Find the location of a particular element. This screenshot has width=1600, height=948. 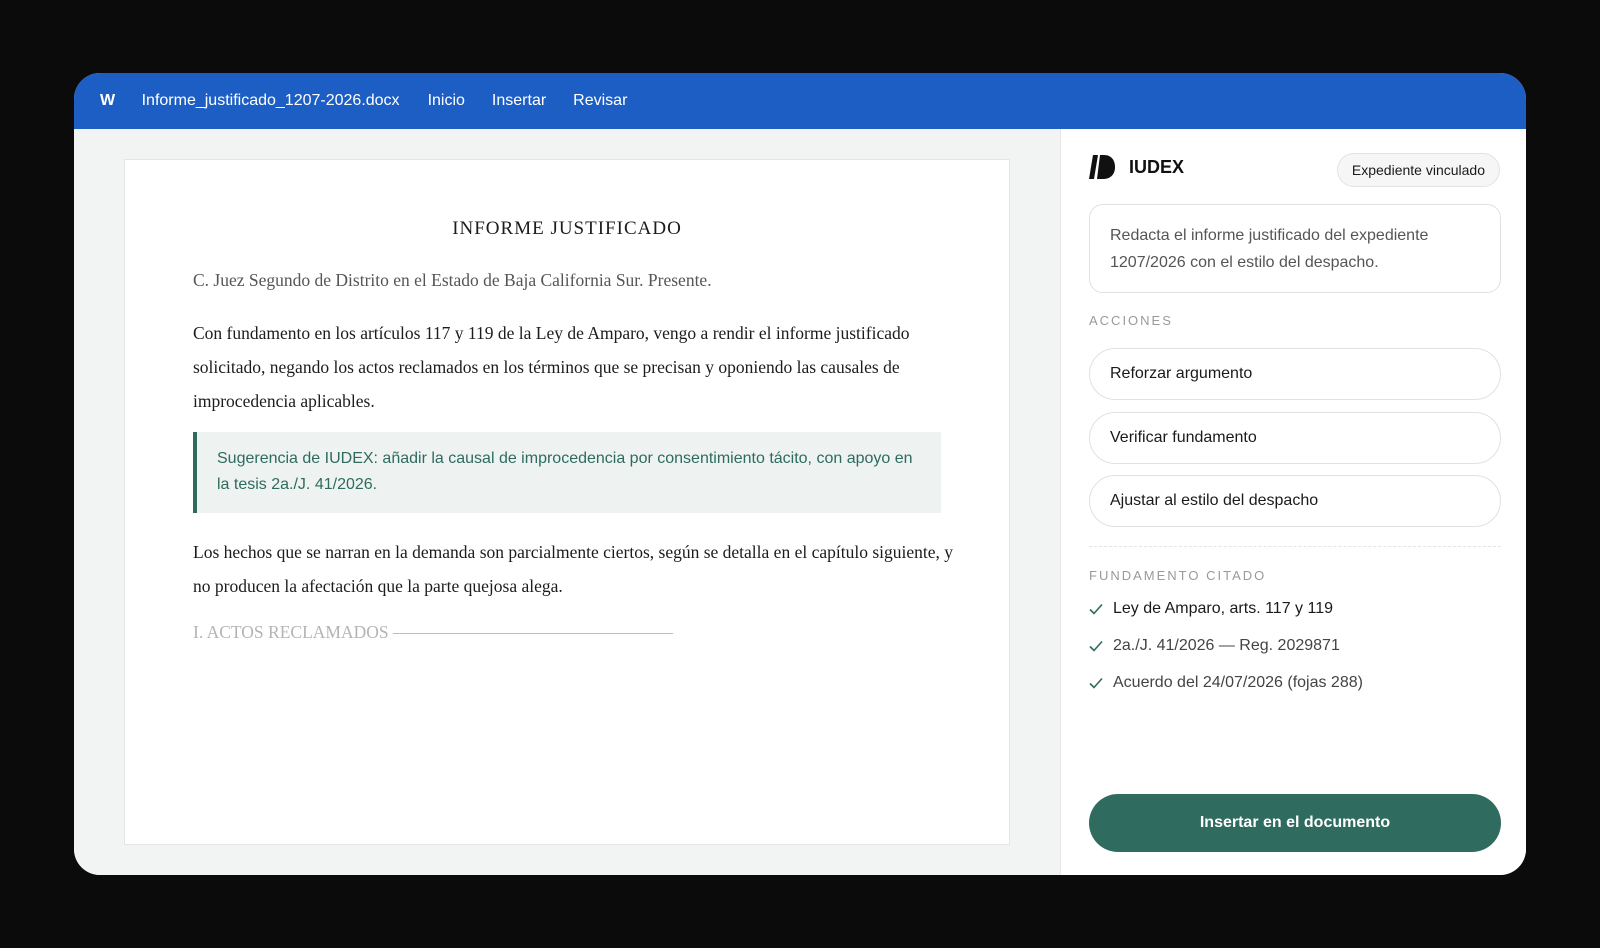

citation-item: Acuerdo del 24/07/2026 (fojas 288) is located at coordinates (1226, 683).